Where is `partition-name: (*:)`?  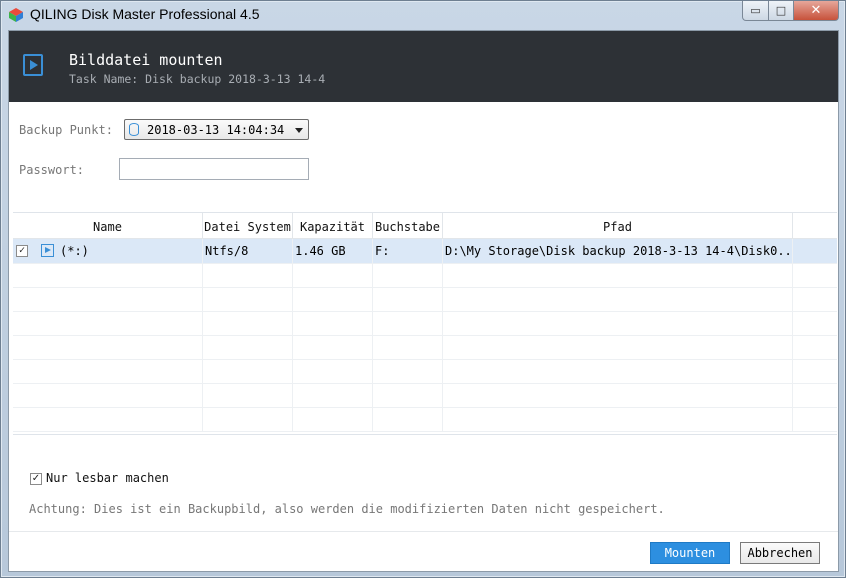 partition-name: (*:) is located at coordinates (74, 251).